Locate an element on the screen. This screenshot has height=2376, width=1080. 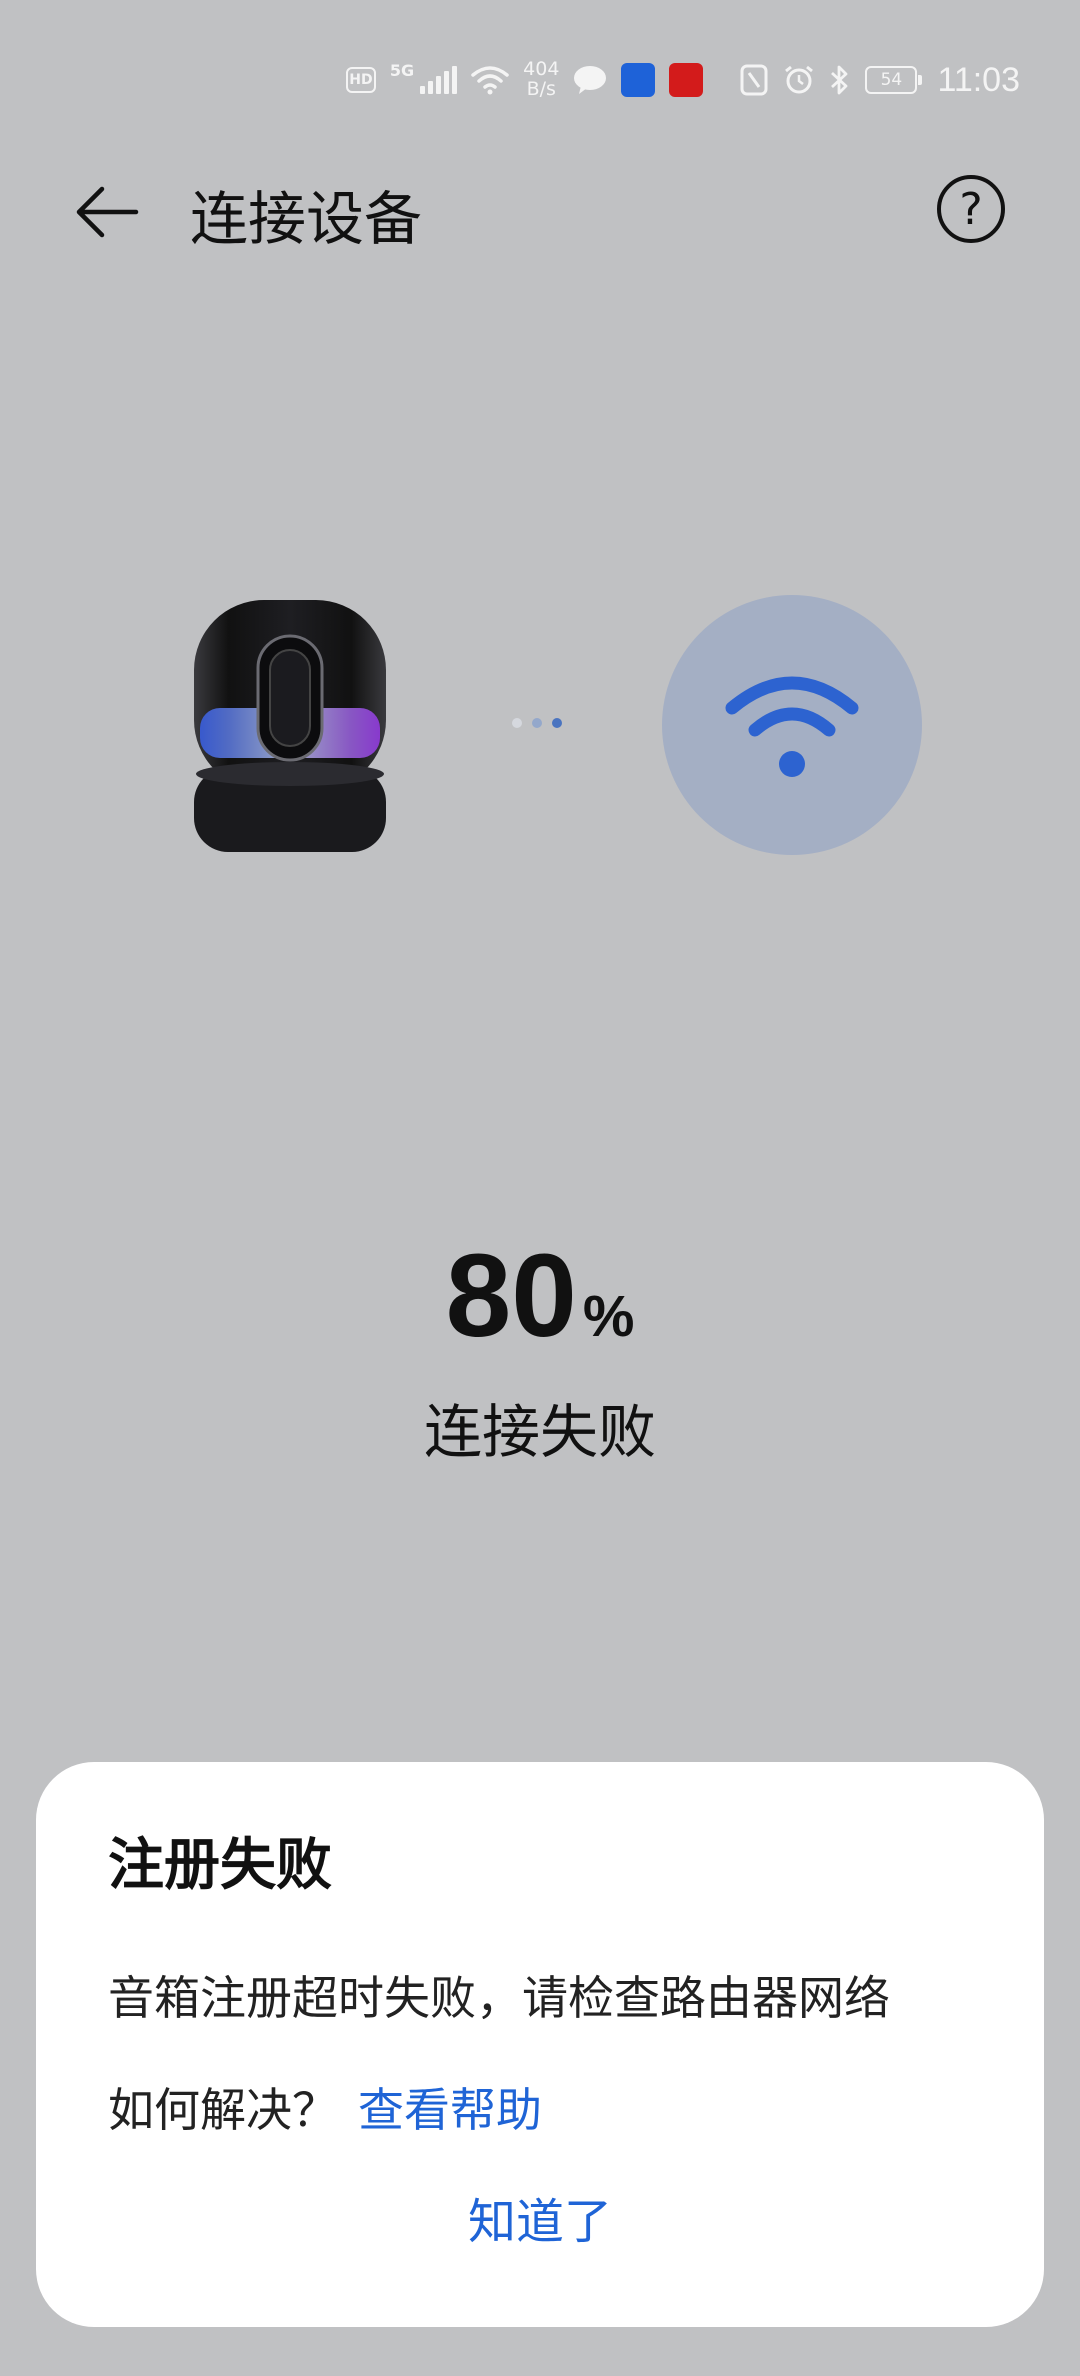
network-speed: 404 B/s is located at coordinates (541, 79).